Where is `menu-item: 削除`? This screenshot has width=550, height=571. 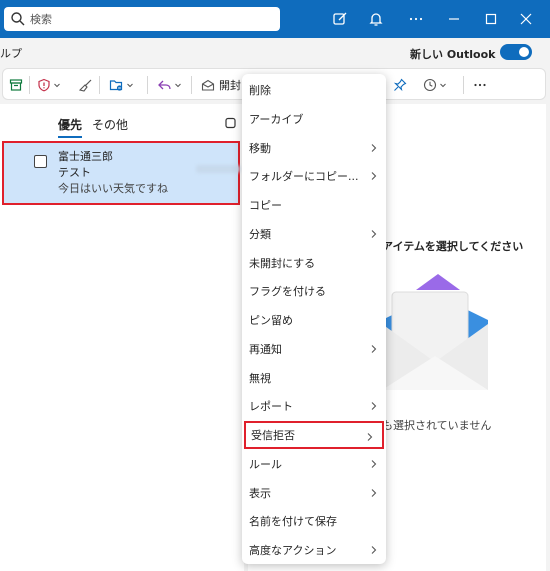 menu-item: 削除 is located at coordinates (314, 90).